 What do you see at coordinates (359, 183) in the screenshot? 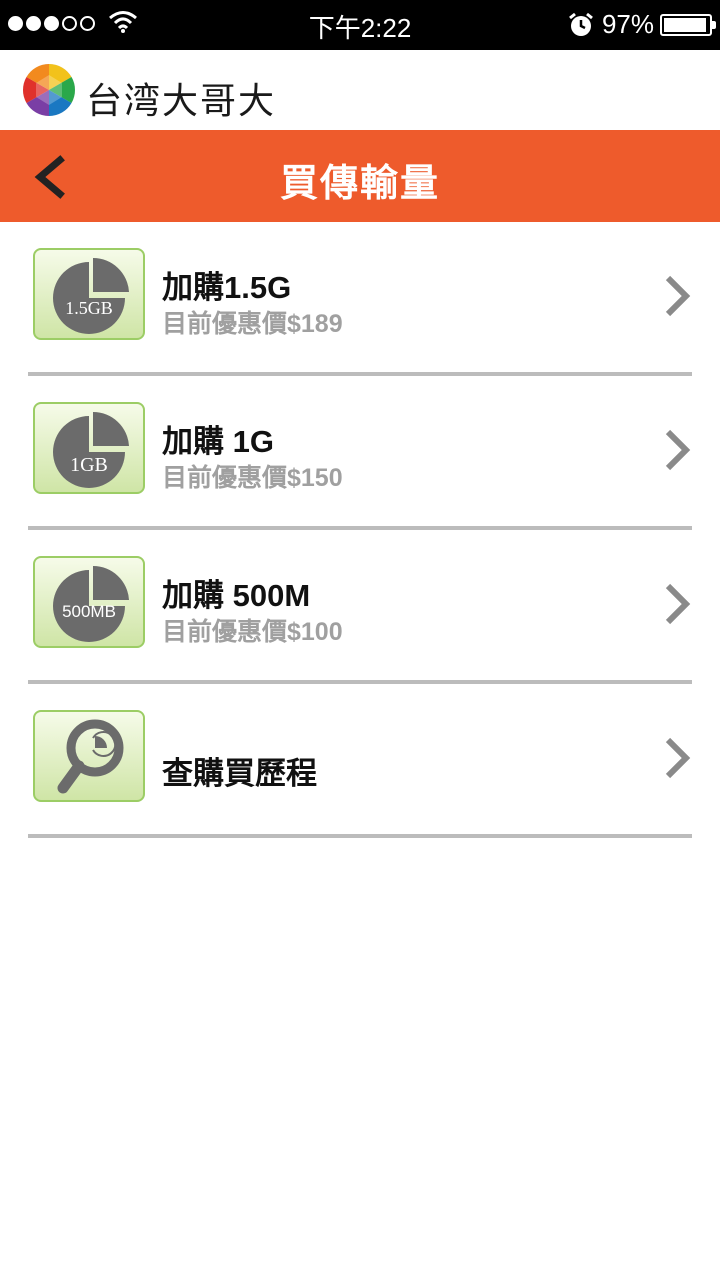
I see `page-title: 買傳輸量` at bounding box center [359, 183].